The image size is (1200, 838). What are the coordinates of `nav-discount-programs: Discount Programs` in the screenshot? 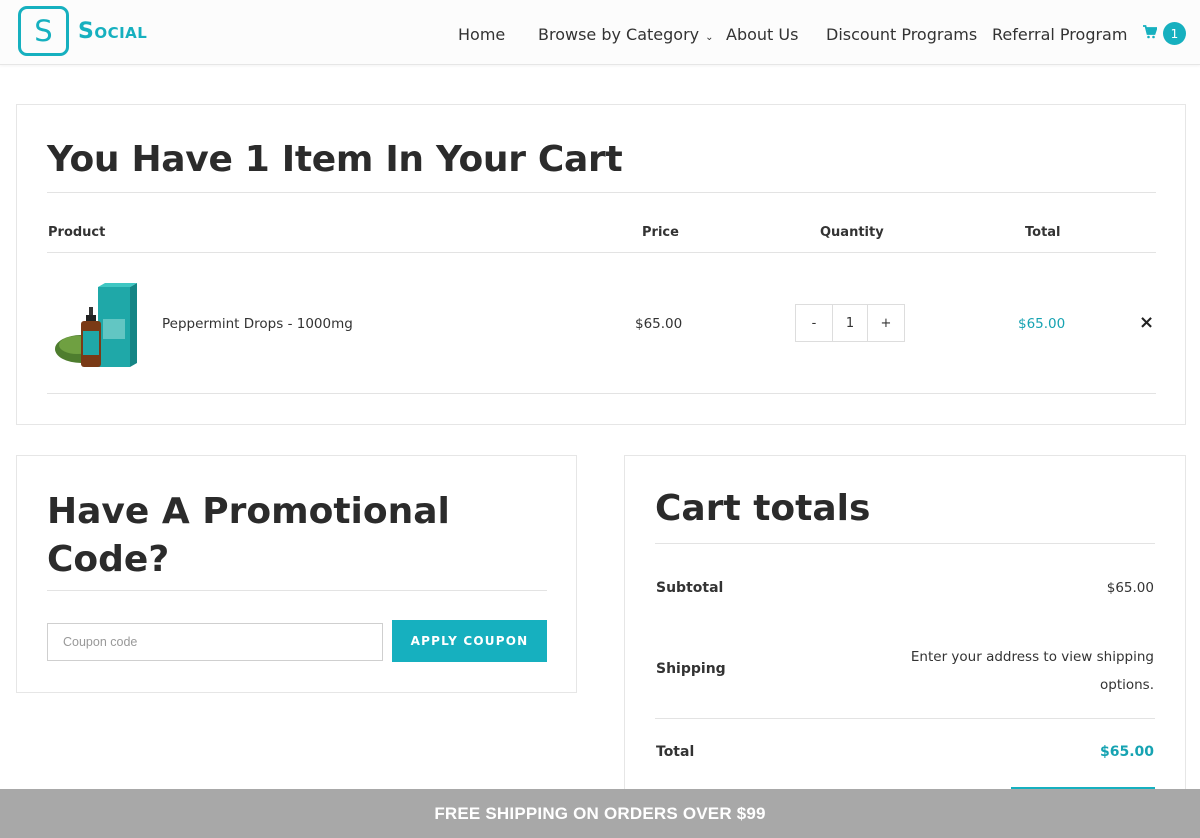 It's located at (901, 34).